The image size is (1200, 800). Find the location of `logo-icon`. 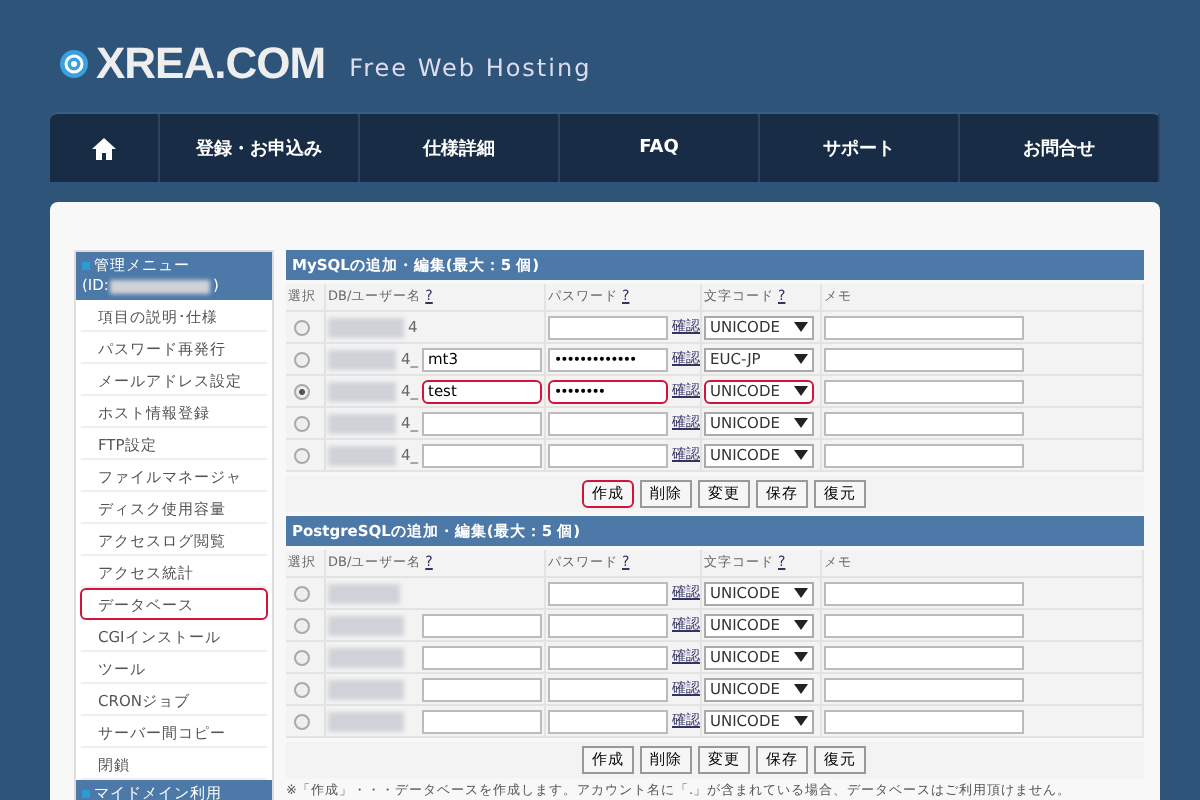

logo-icon is located at coordinates (74, 64).